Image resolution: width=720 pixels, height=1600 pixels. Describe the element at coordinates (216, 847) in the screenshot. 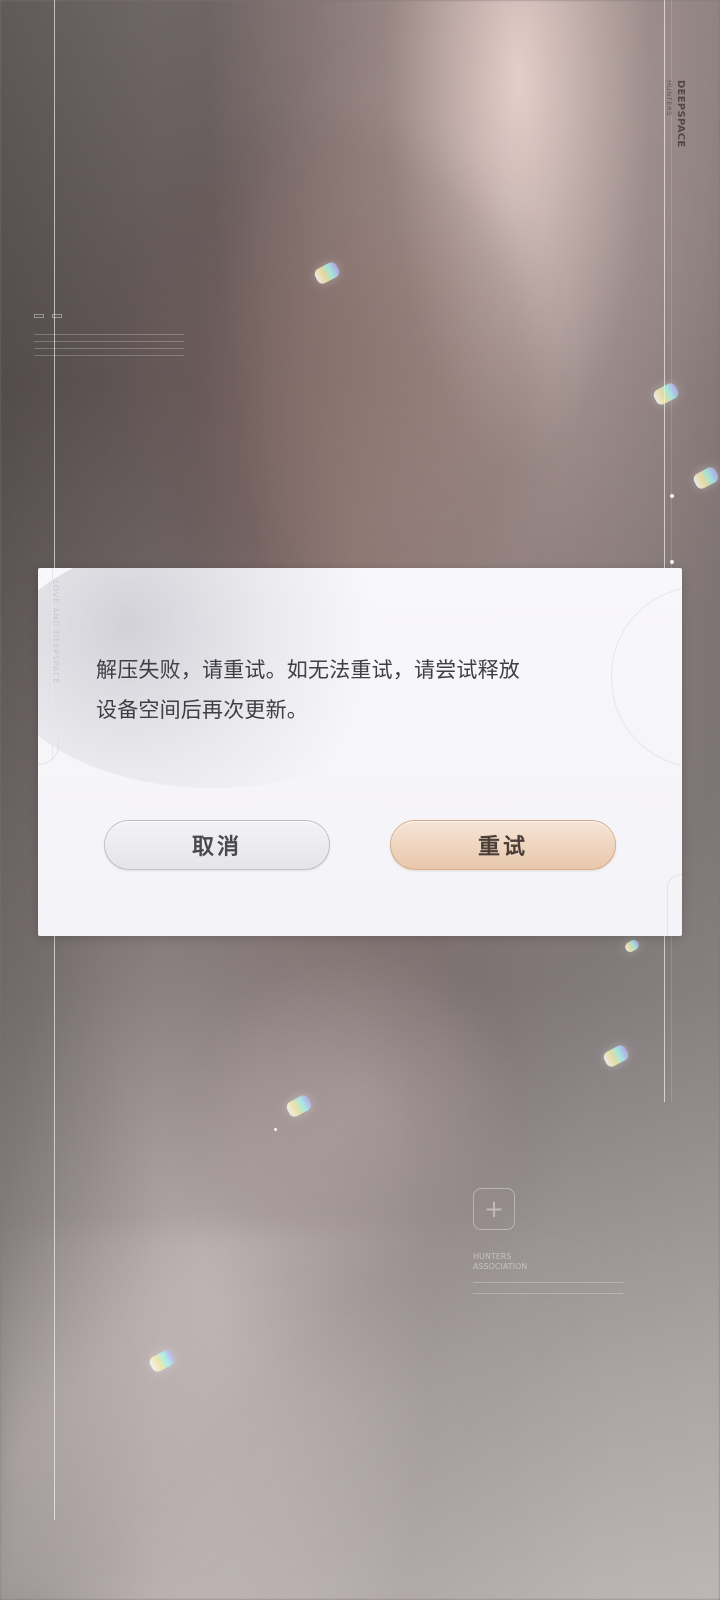

I see `cancel-button-label: 取消` at that location.